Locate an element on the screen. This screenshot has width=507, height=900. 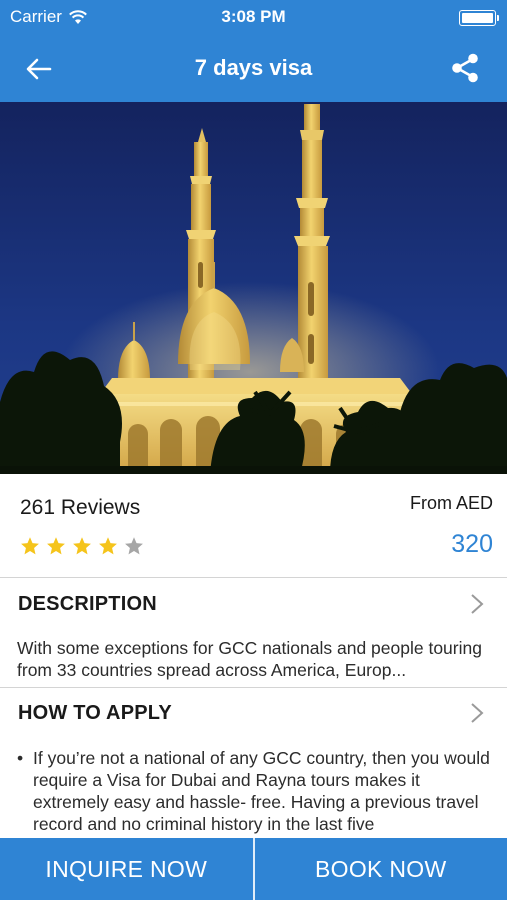
share-icon is located at coordinates (465, 68).